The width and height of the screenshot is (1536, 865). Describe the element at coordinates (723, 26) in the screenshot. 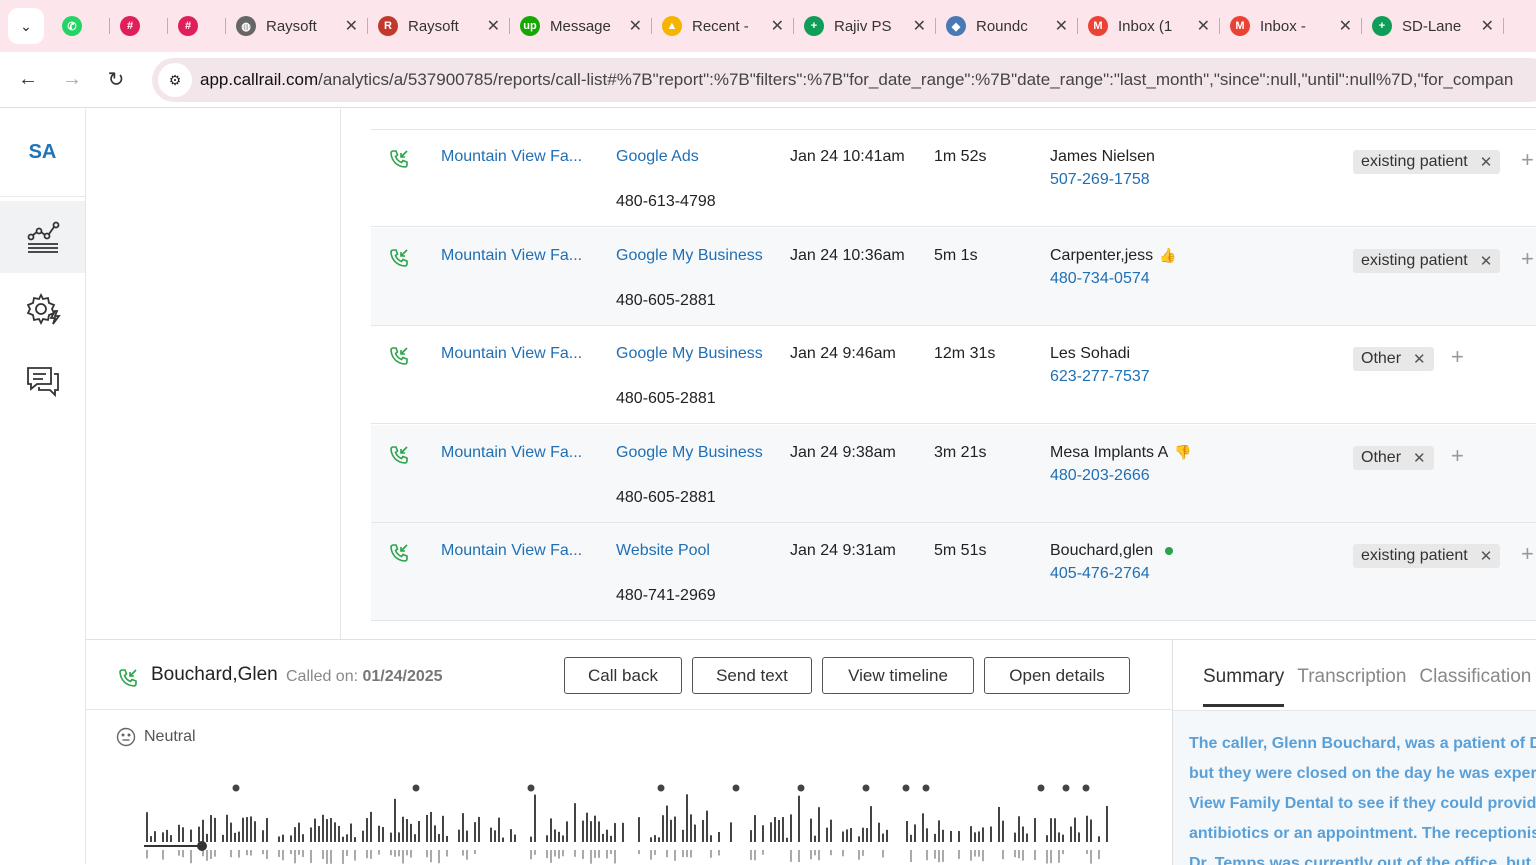

I see `browser-tab: ▲ Recent - ✕` at that location.